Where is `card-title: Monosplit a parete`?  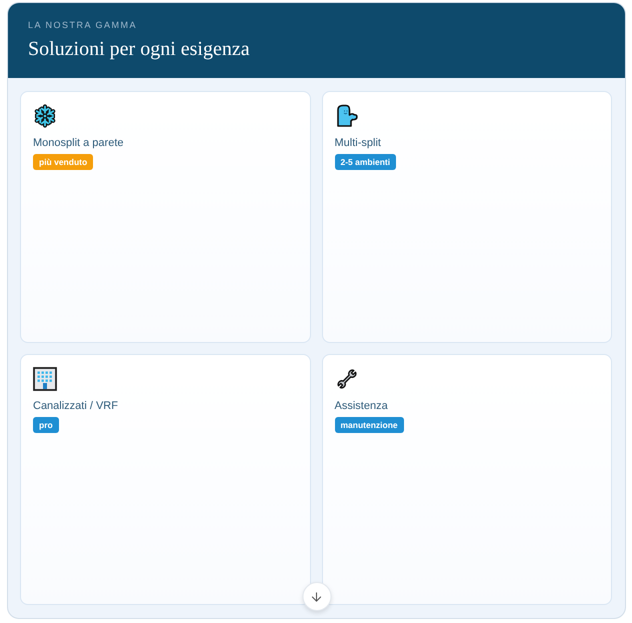
card-title: Monosplit a parete is located at coordinates (78, 143).